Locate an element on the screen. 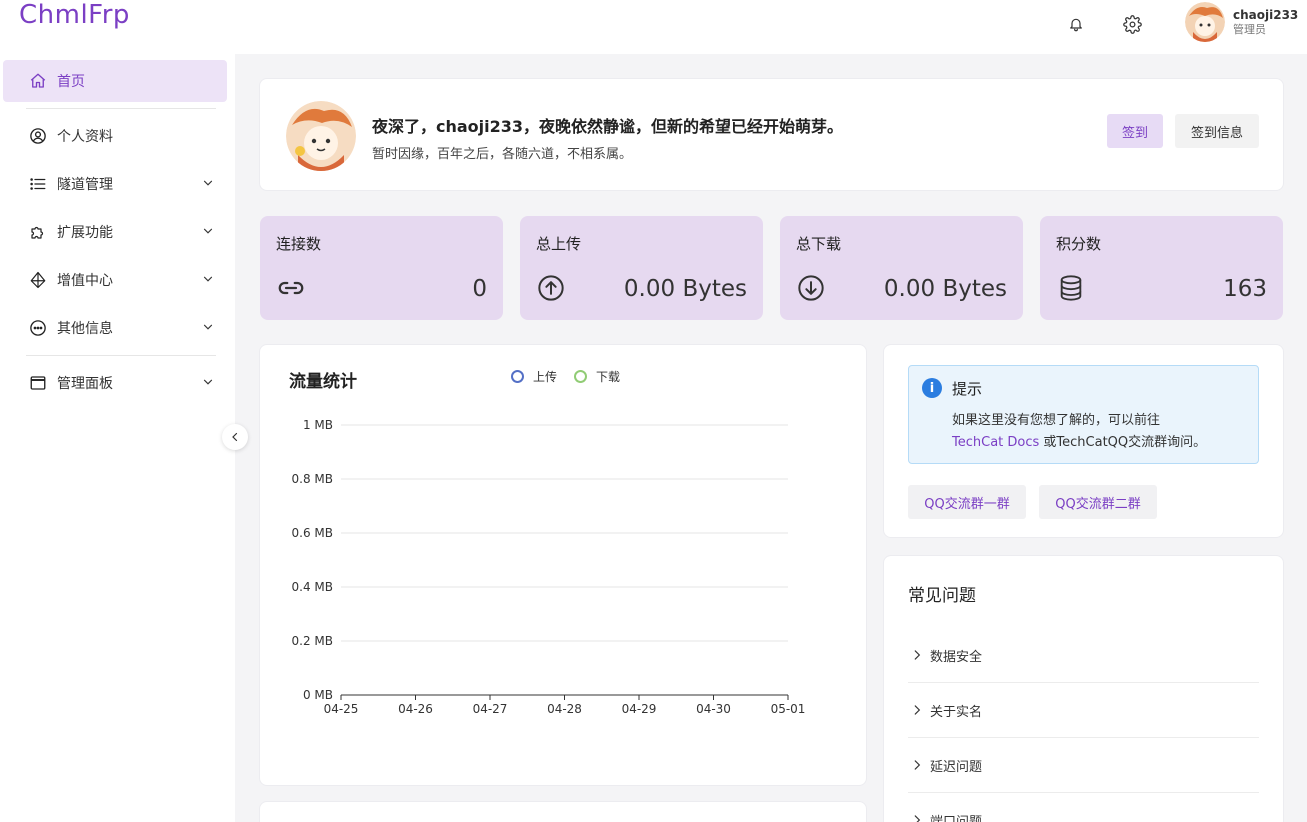 The width and height of the screenshot is (1307, 822). qq-group-1-button: QQ交流群一群 is located at coordinates (967, 502).